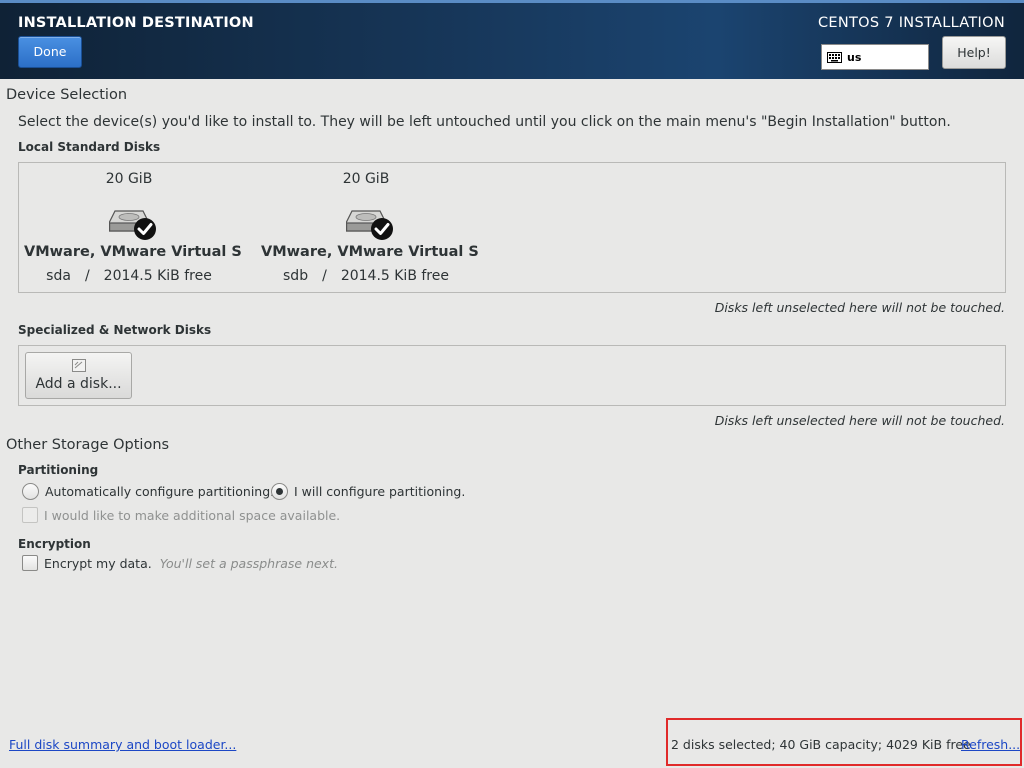 The image size is (1024, 768). What do you see at coordinates (854, 57) in the screenshot?
I see `keyboard-layout-label: us` at bounding box center [854, 57].